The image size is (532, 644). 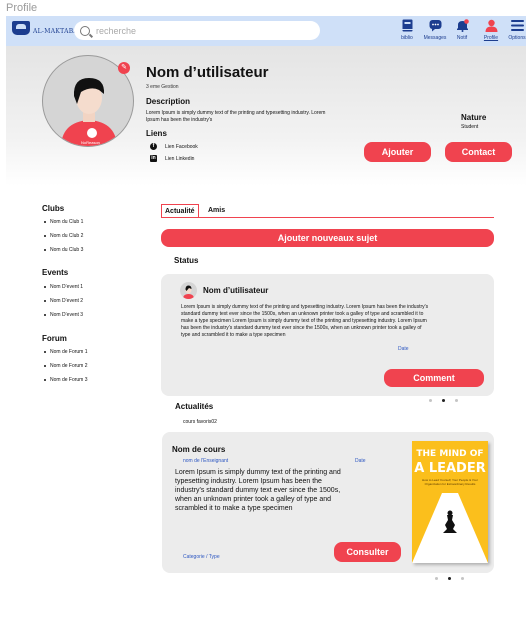 I want to click on nav-item-profile: Profile, so click(x=491, y=30).